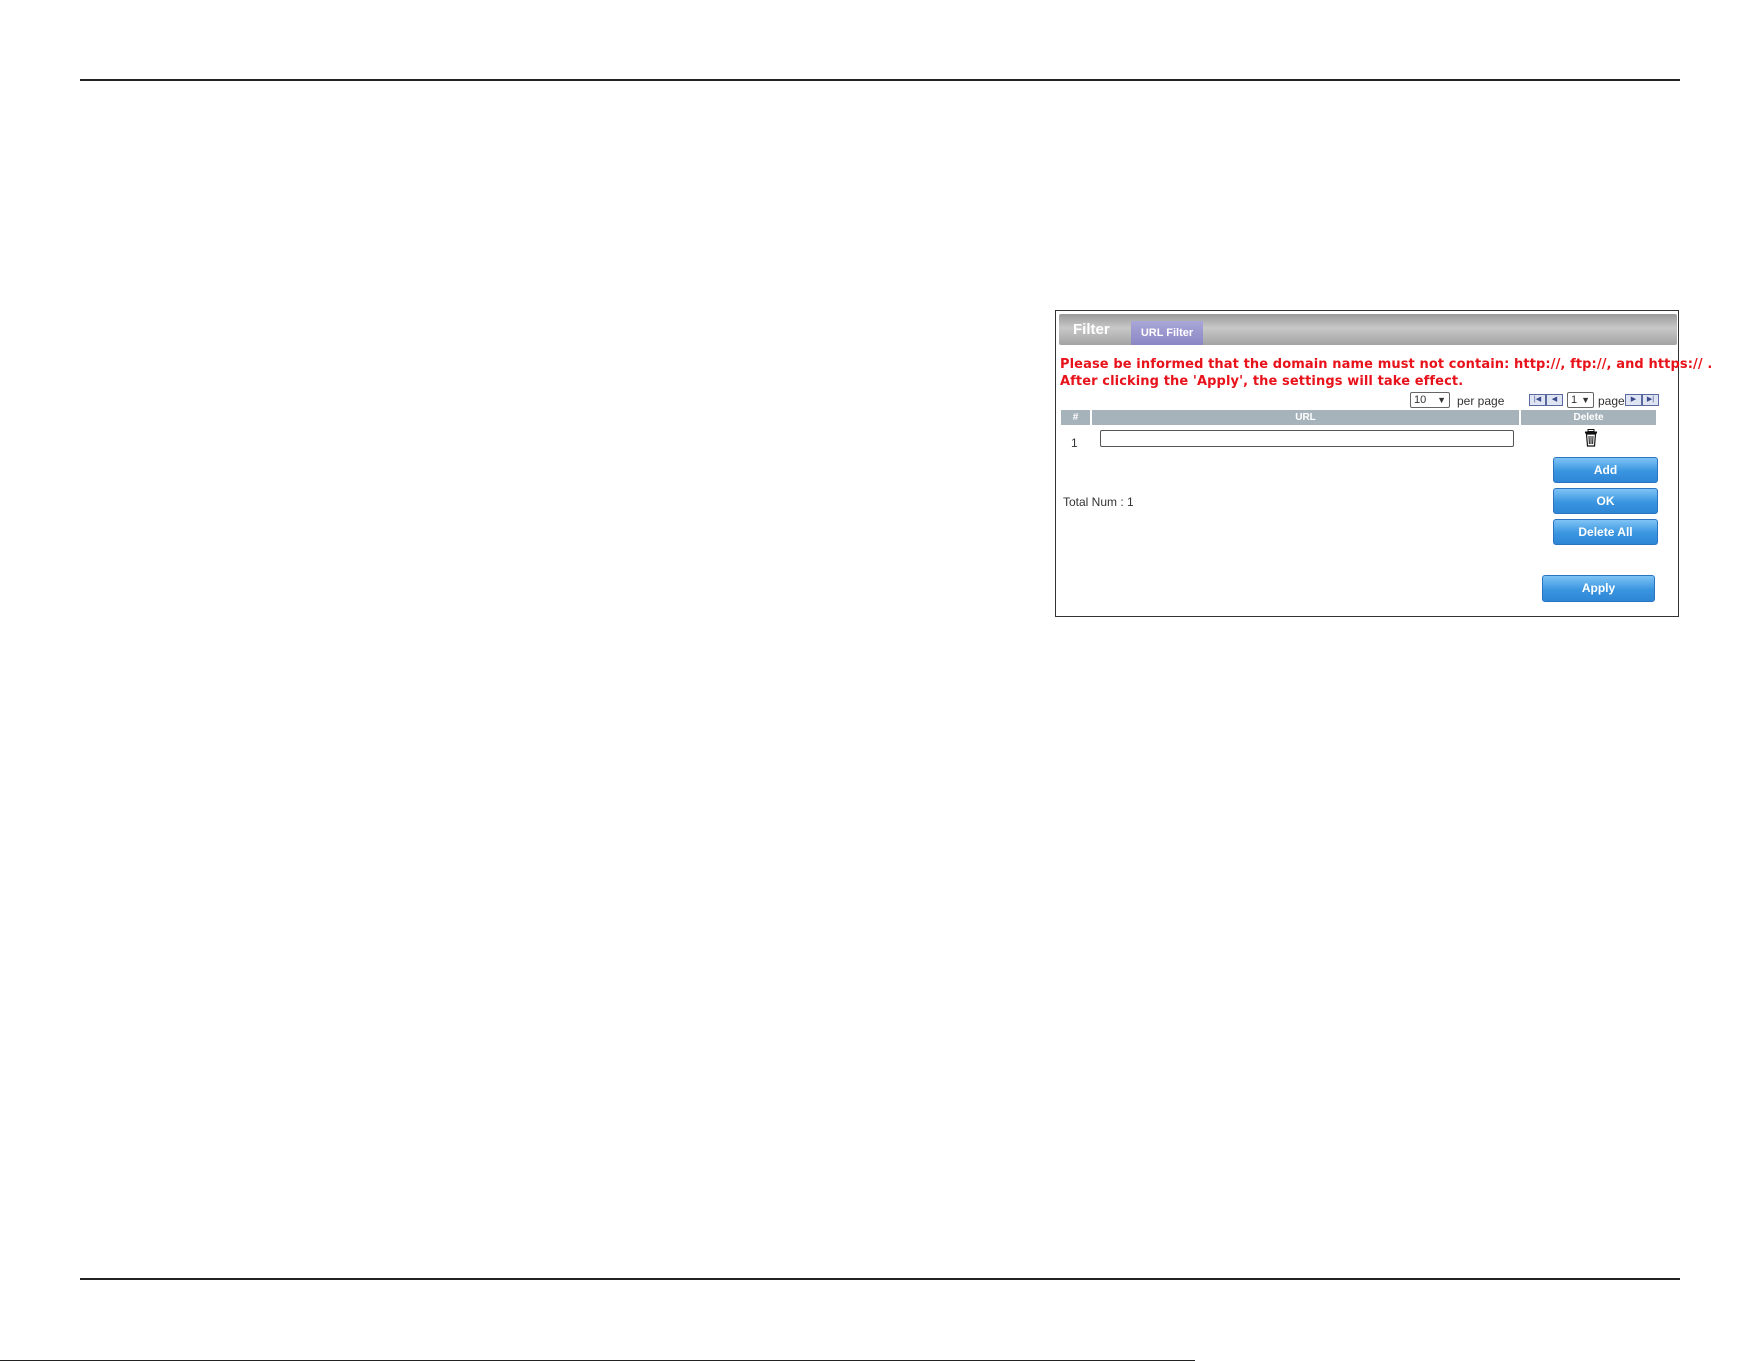  I want to click on row-number: 1, so click(1074, 443).